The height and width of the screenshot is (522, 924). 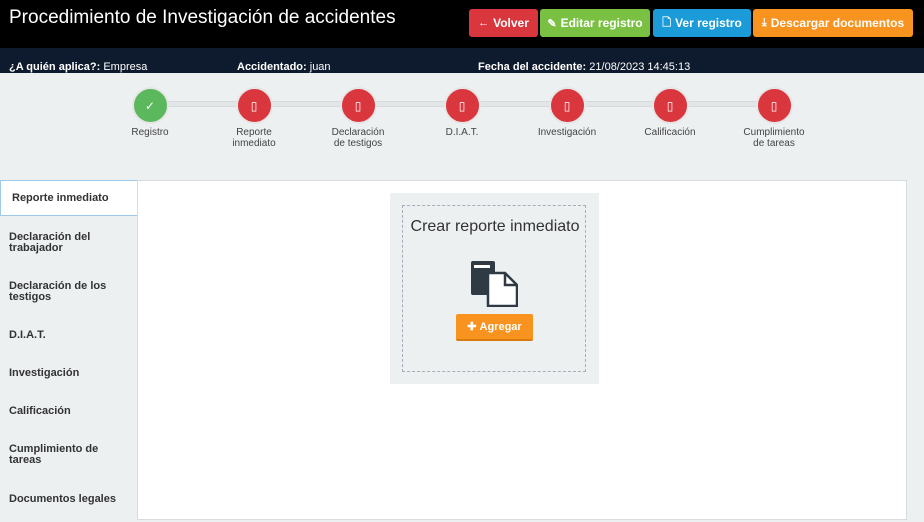 I want to click on step-diat: ▯ D.I.A.T., so click(x=462, y=112).